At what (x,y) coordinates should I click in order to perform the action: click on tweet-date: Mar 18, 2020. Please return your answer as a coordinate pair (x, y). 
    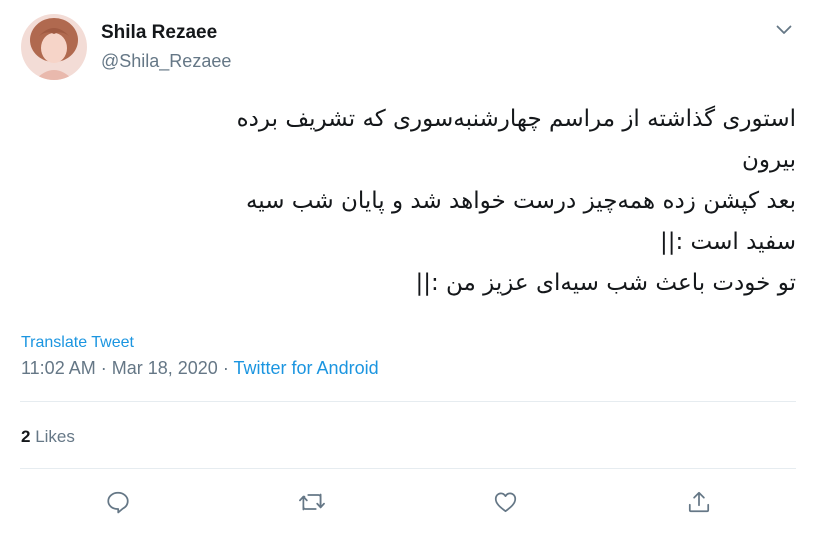
    Looking at the image, I should click on (165, 368).